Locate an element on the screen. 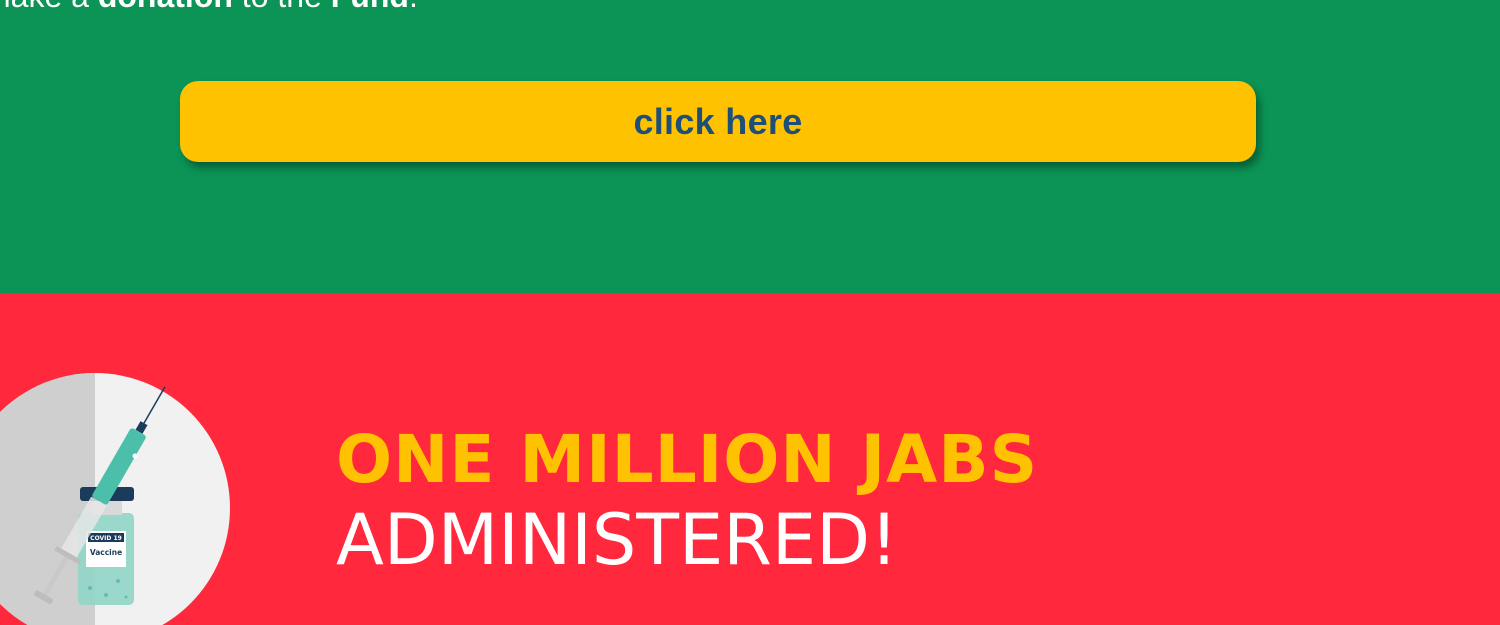  donation-prefix: make a is located at coordinates (49, 7).